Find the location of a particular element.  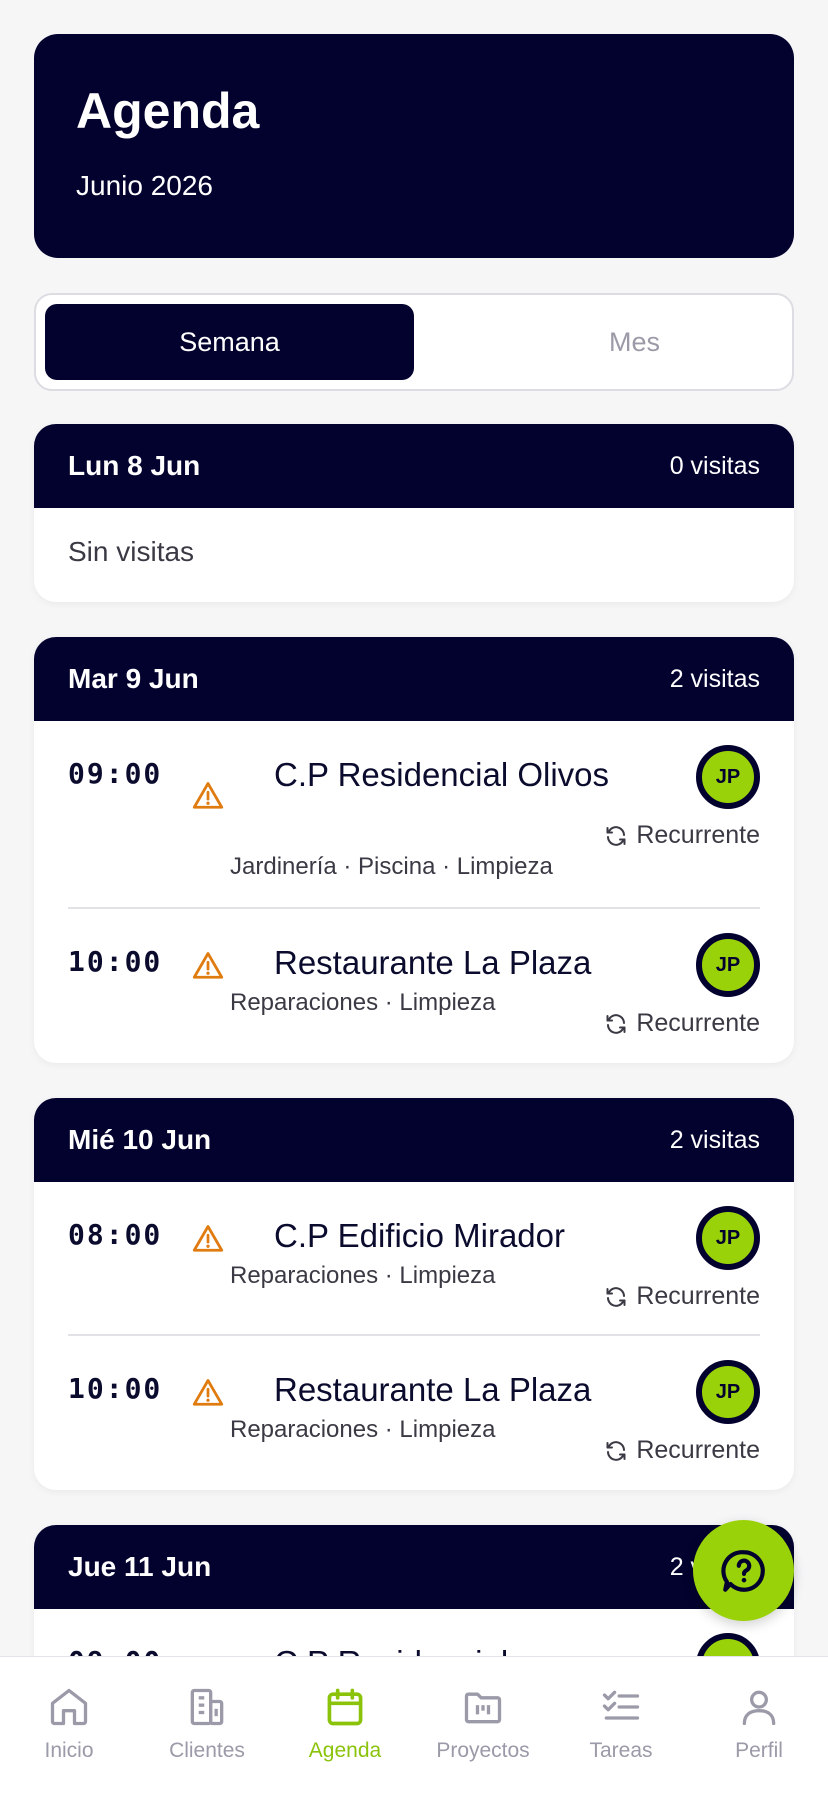

tab-inicio: Inicio is located at coordinates (69, 1725).